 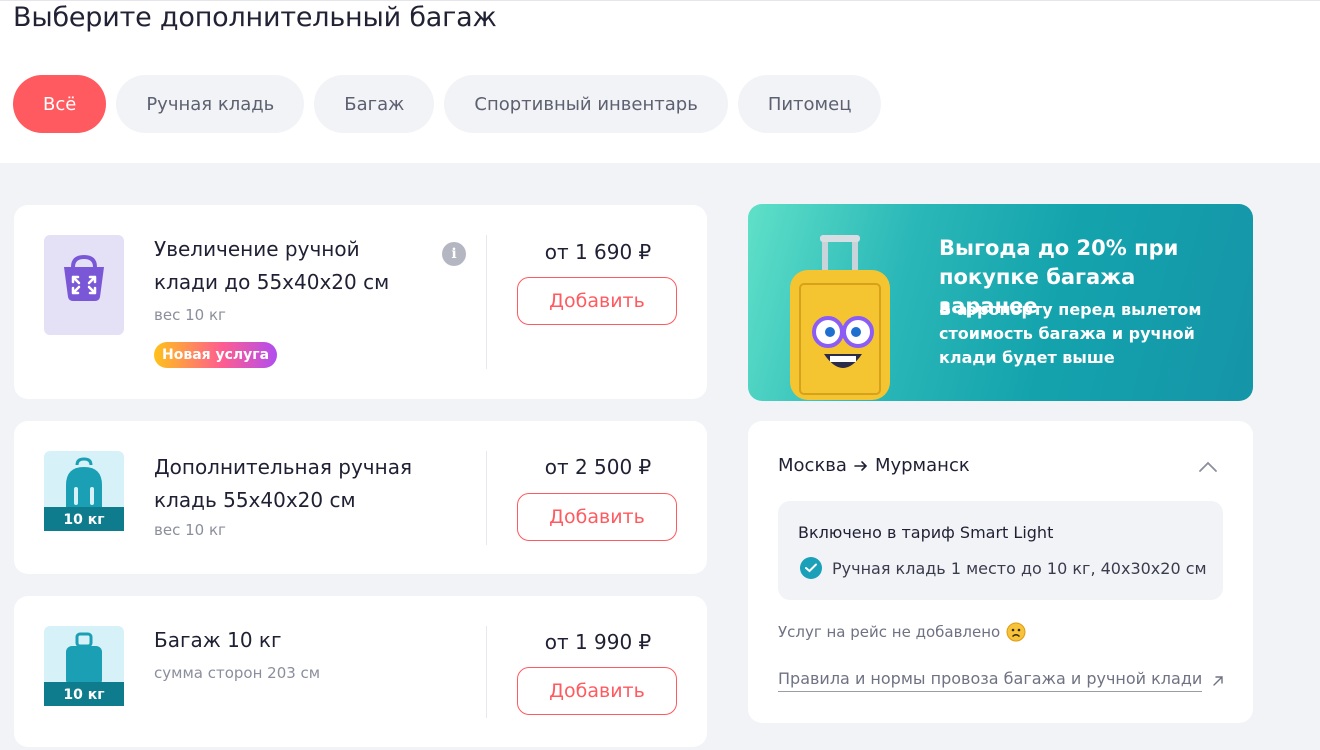 I want to click on tab-sports-equipment: Спортивный инвентарь, so click(x=586, y=104).